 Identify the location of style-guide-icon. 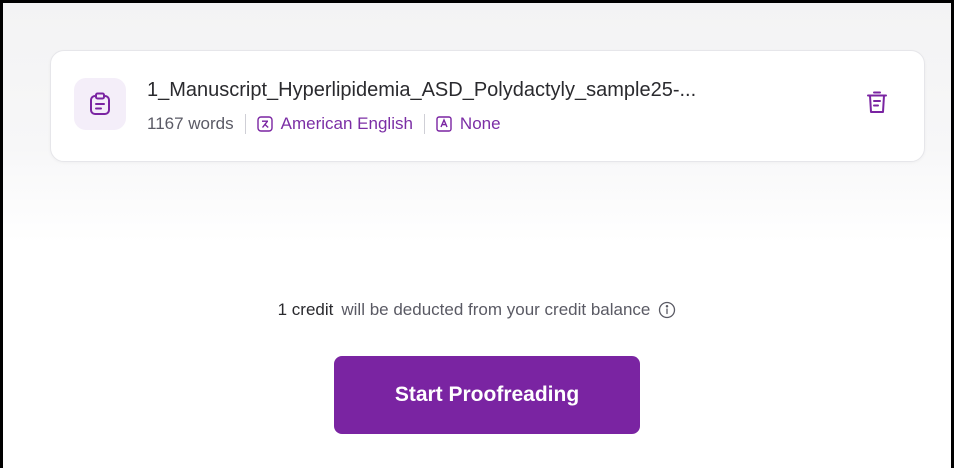
(444, 124).